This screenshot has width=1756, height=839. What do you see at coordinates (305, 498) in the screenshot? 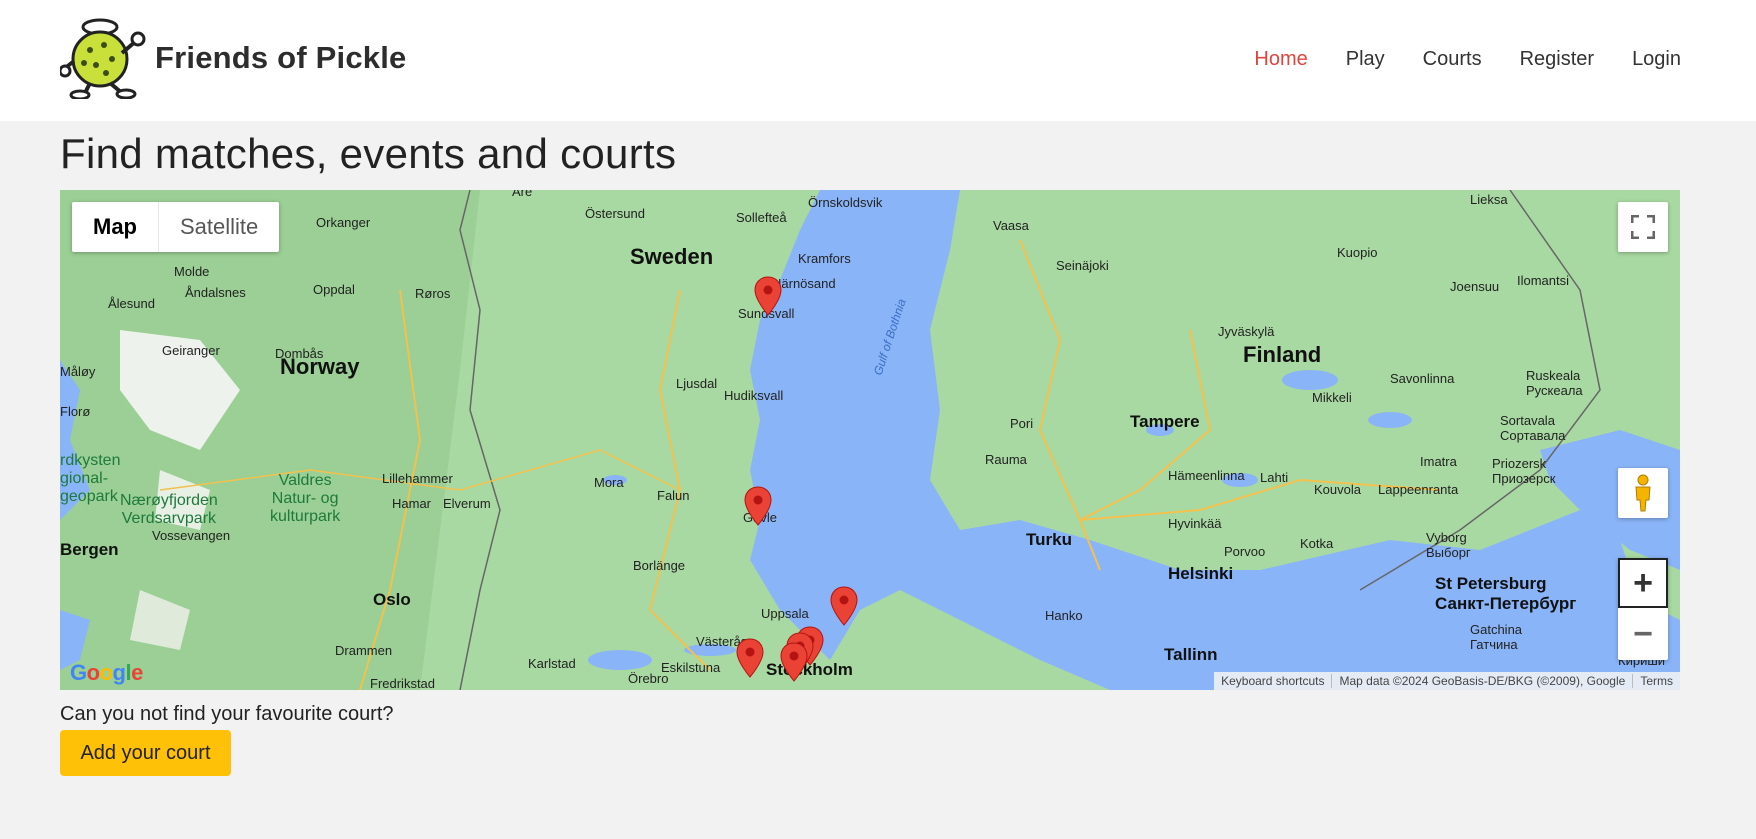
I see `map-label-valdres-park: Valdres Natur- og kulturpark` at bounding box center [305, 498].